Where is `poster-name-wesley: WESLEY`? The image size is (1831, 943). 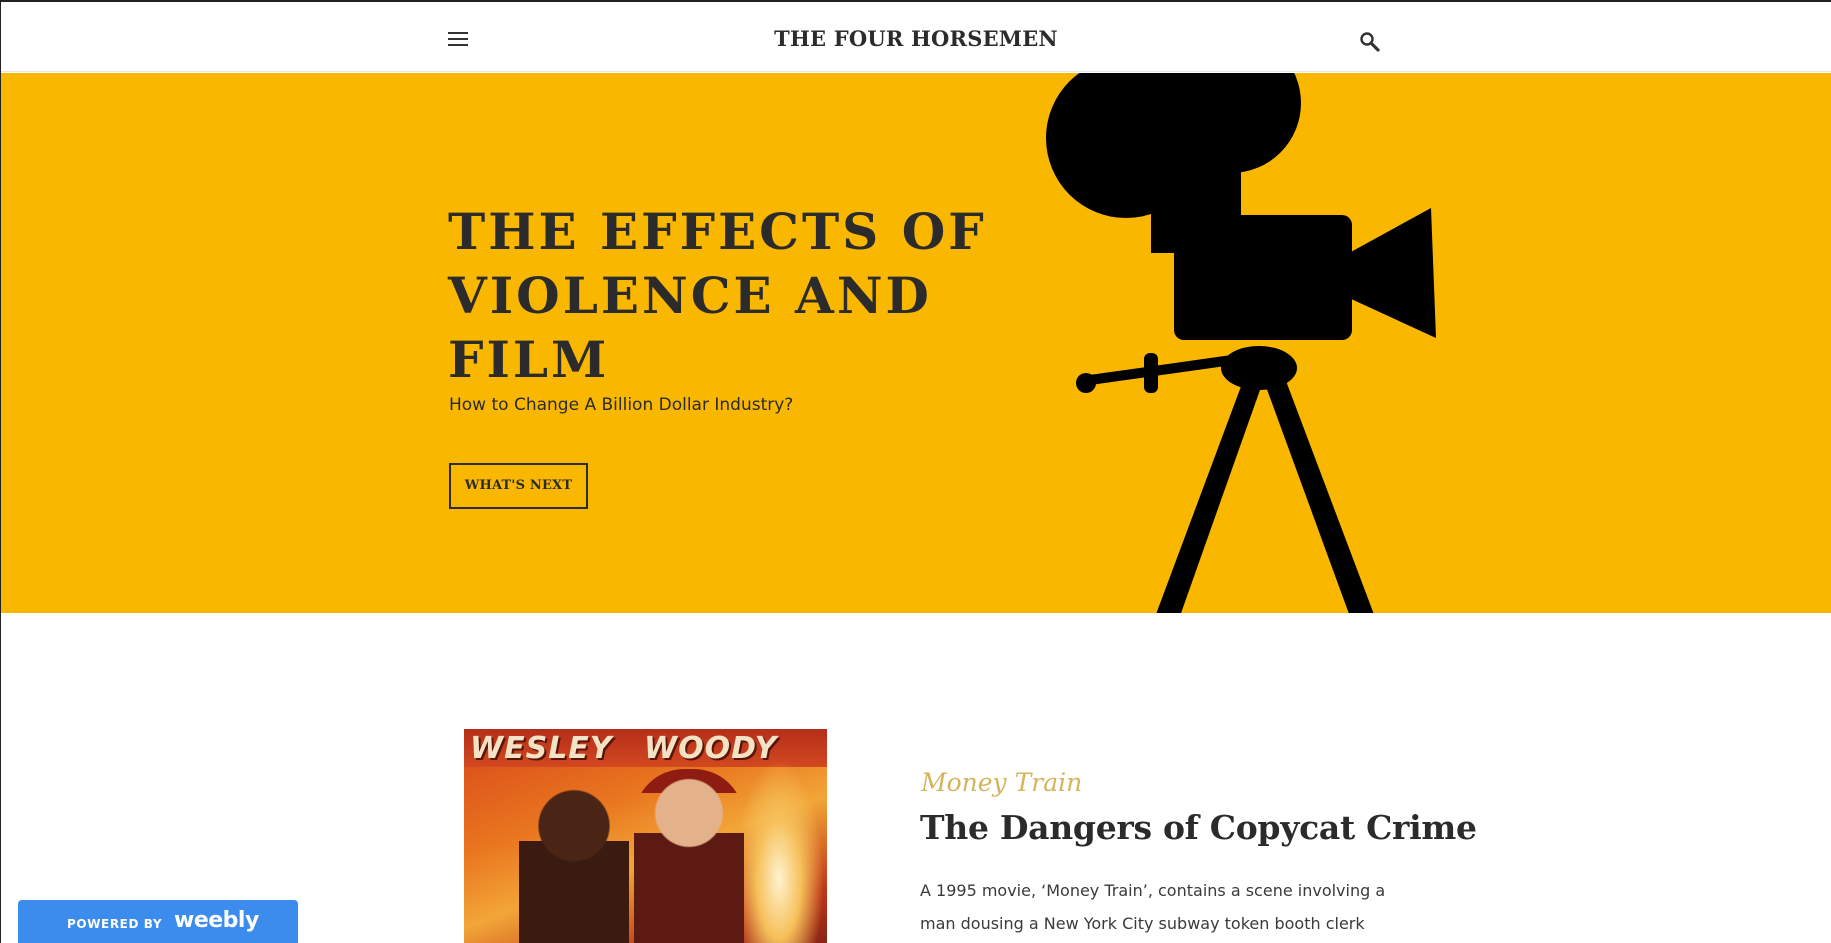 poster-name-wesley: WESLEY is located at coordinates (541, 748).